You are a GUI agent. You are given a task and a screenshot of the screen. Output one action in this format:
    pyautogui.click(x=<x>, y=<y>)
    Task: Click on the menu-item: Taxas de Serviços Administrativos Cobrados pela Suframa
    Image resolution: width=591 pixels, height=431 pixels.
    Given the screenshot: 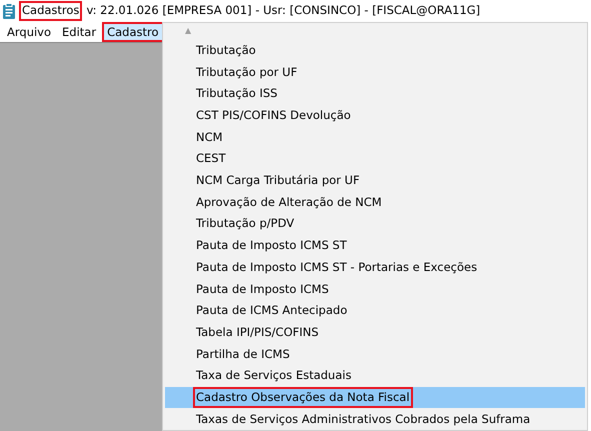 What is the action you would take?
    pyautogui.click(x=375, y=419)
    